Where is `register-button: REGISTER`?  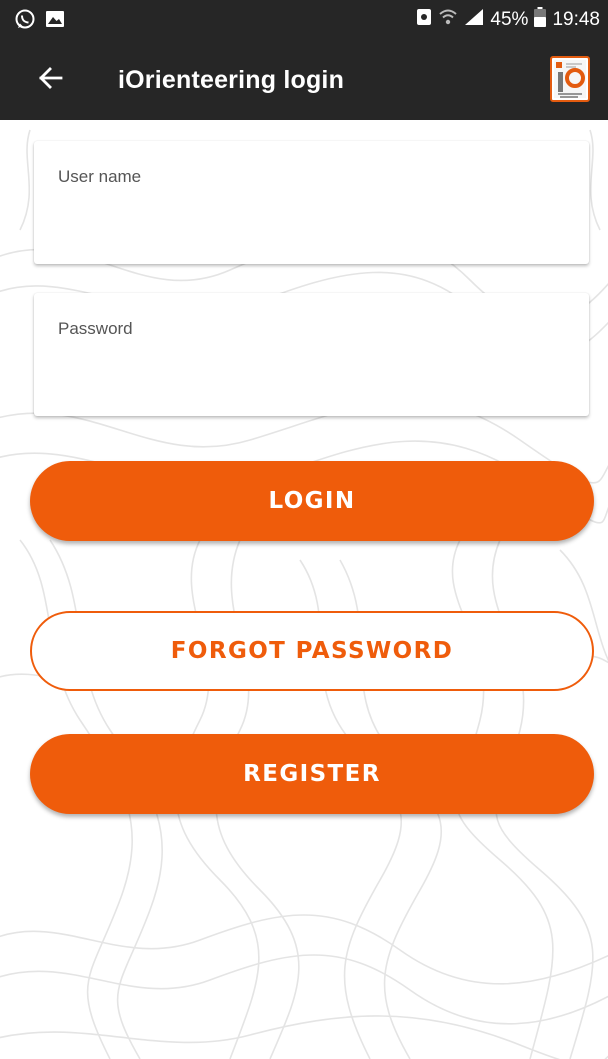
register-button: REGISTER is located at coordinates (312, 774).